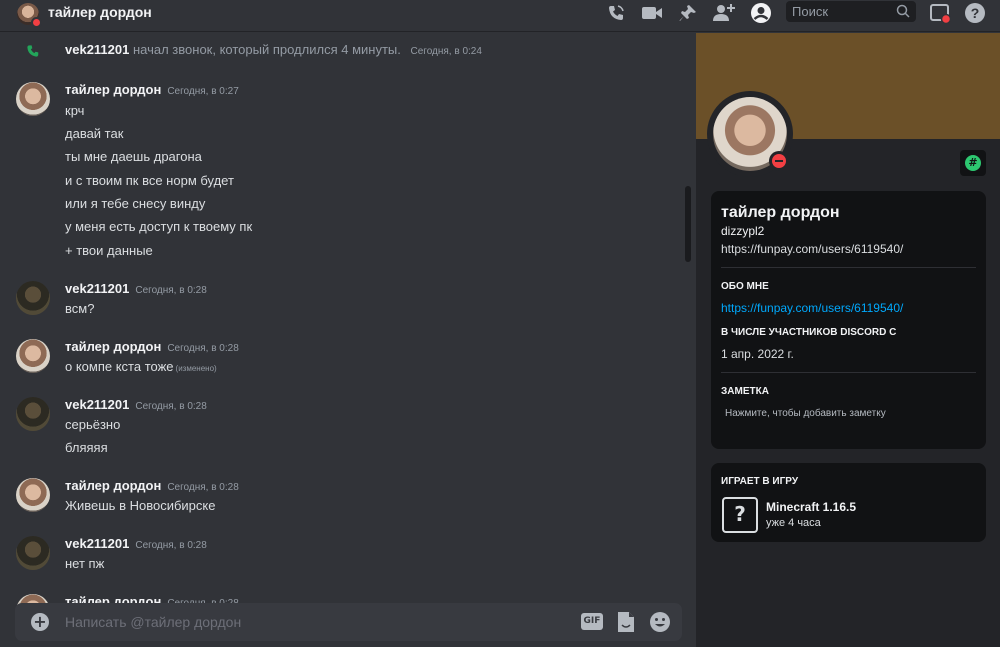 The image size is (1000, 647). What do you see at coordinates (809, 332) in the screenshot?
I see `member-since-header: В ЧИСЛЕ УЧАСТНИКОВ DISCORD С` at bounding box center [809, 332].